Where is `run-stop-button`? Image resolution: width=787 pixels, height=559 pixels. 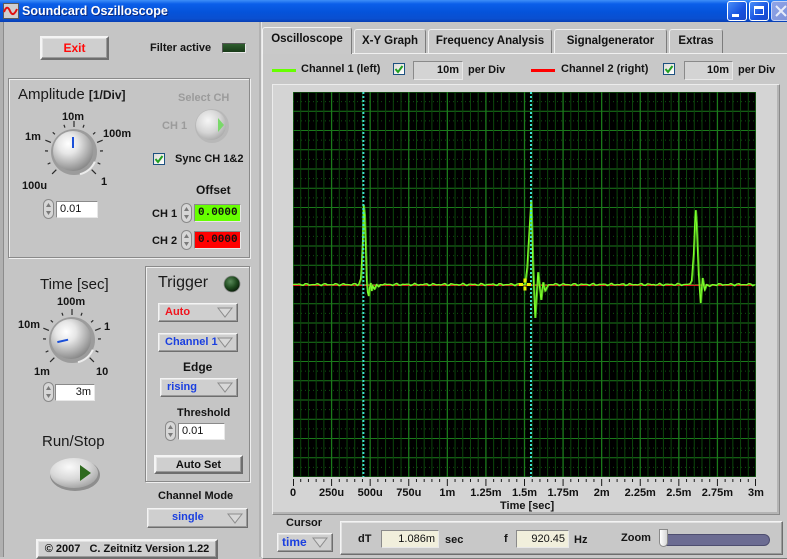 run-stop-button is located at coordinates (75, 474).